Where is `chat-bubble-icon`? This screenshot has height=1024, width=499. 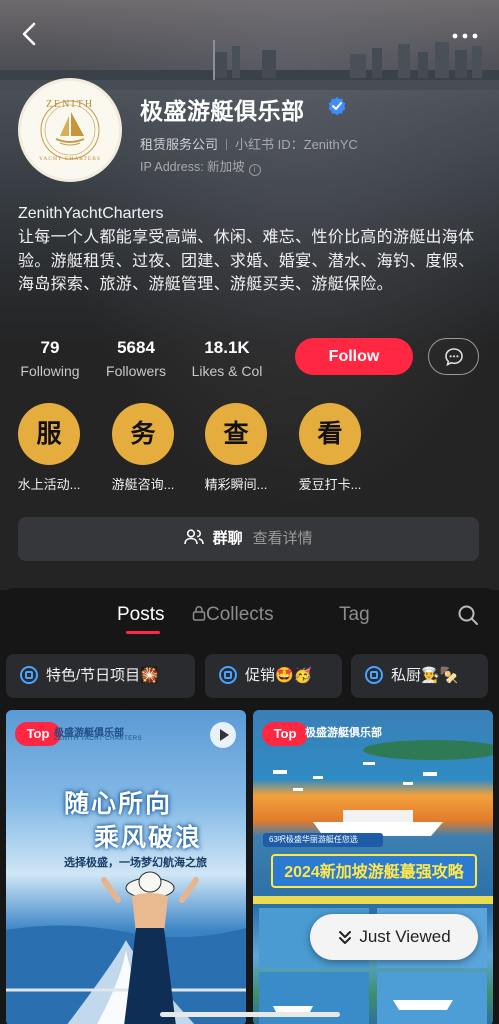 chat-bubble-icon is located at coordinates (454, 357).